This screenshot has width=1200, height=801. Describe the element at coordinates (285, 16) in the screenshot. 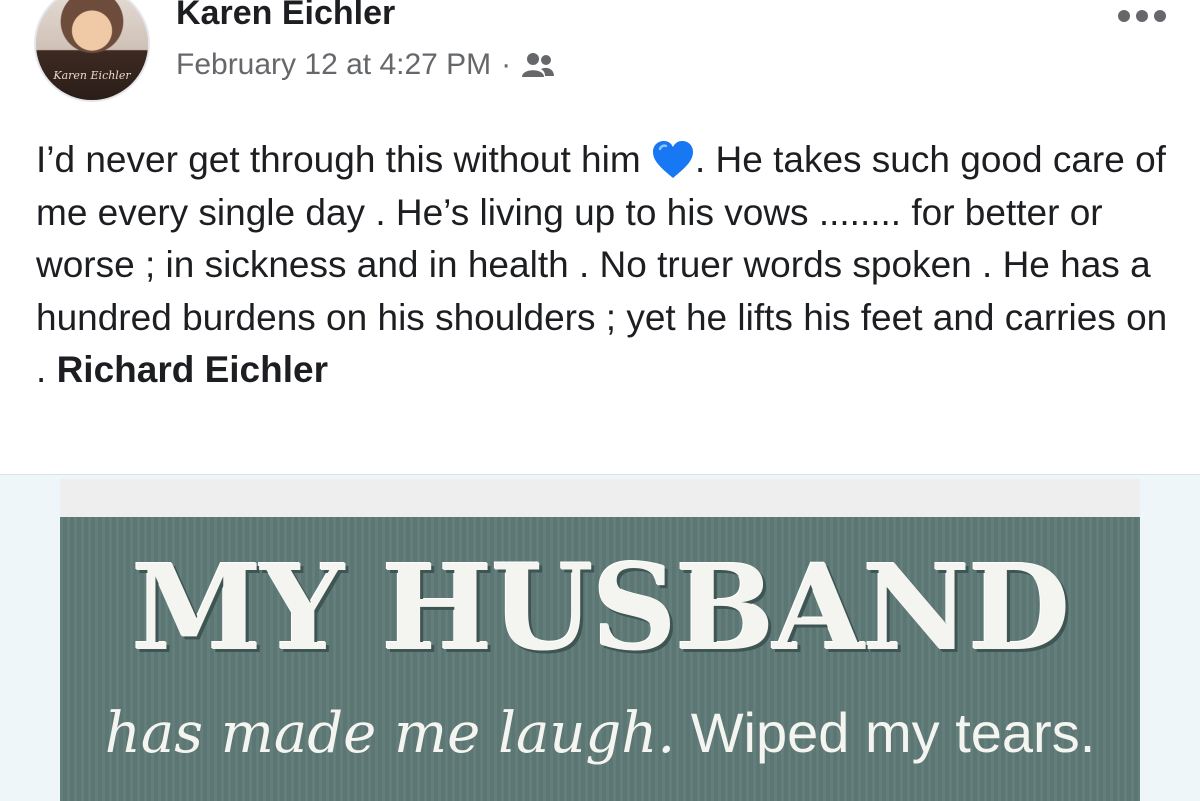

I see `author-name: Karen Eichler` at that location.